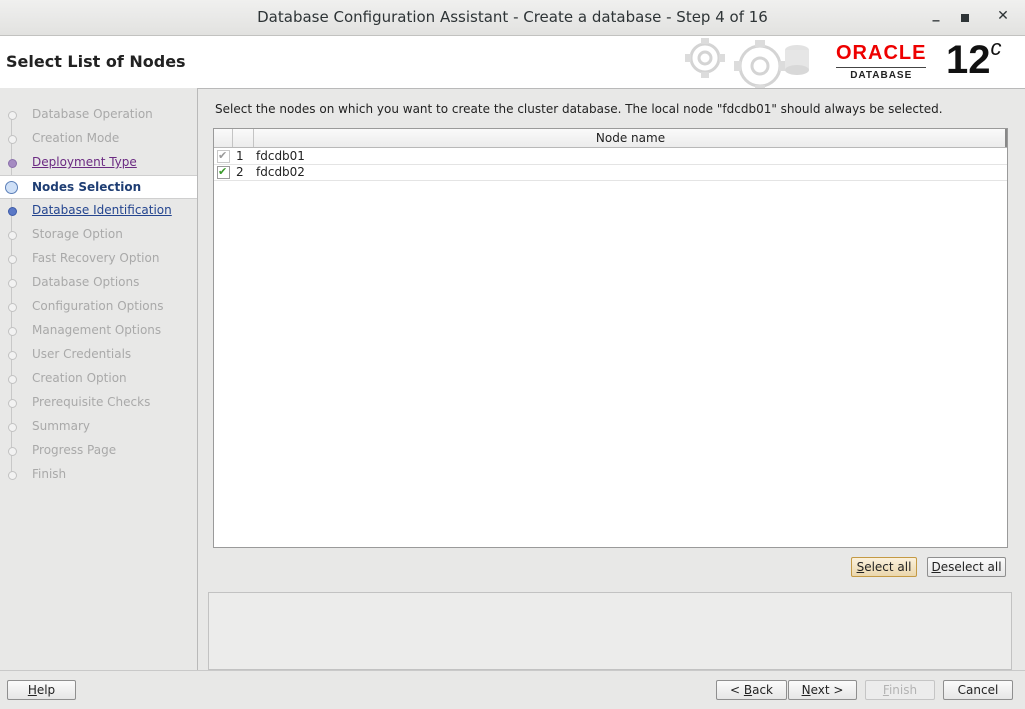 The height and width of the screenshot is (709, 1025). Describe the element at coordinates (610, 172) in the screenshot. I see `table-row: 2 fdcdb02` at that location.